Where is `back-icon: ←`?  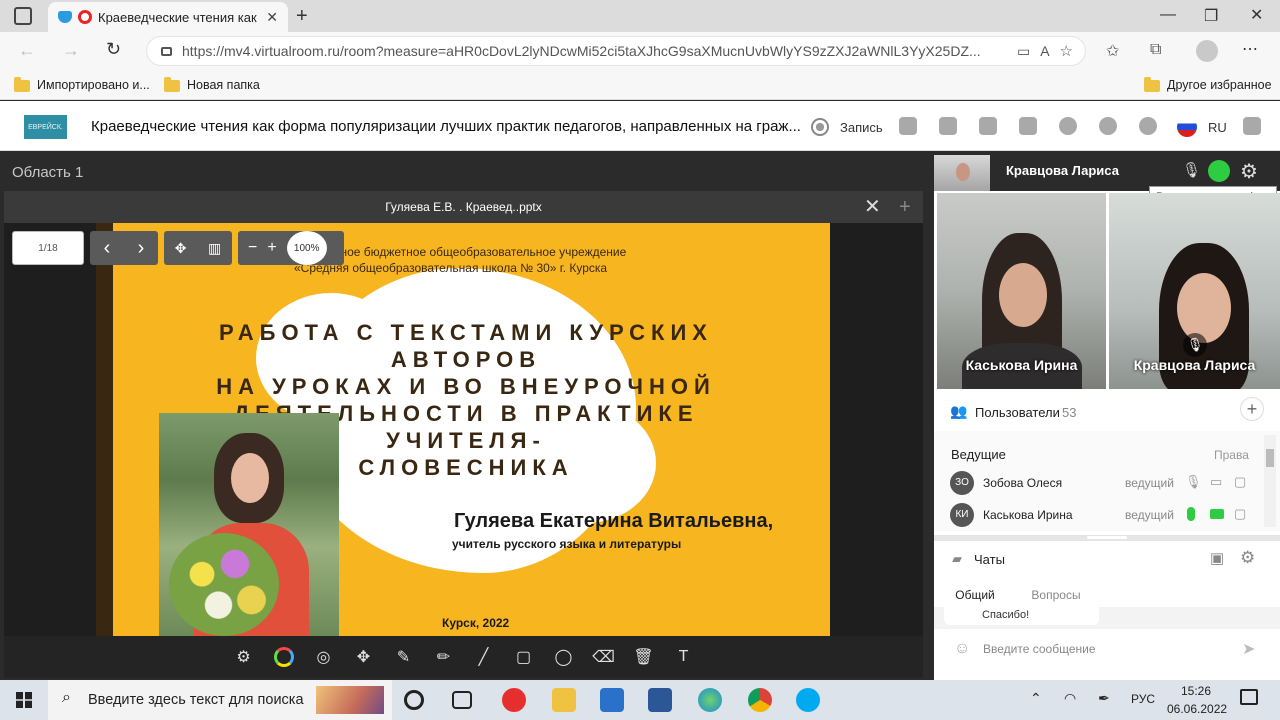 back-icon: ← is located at coordinates (27, 50).